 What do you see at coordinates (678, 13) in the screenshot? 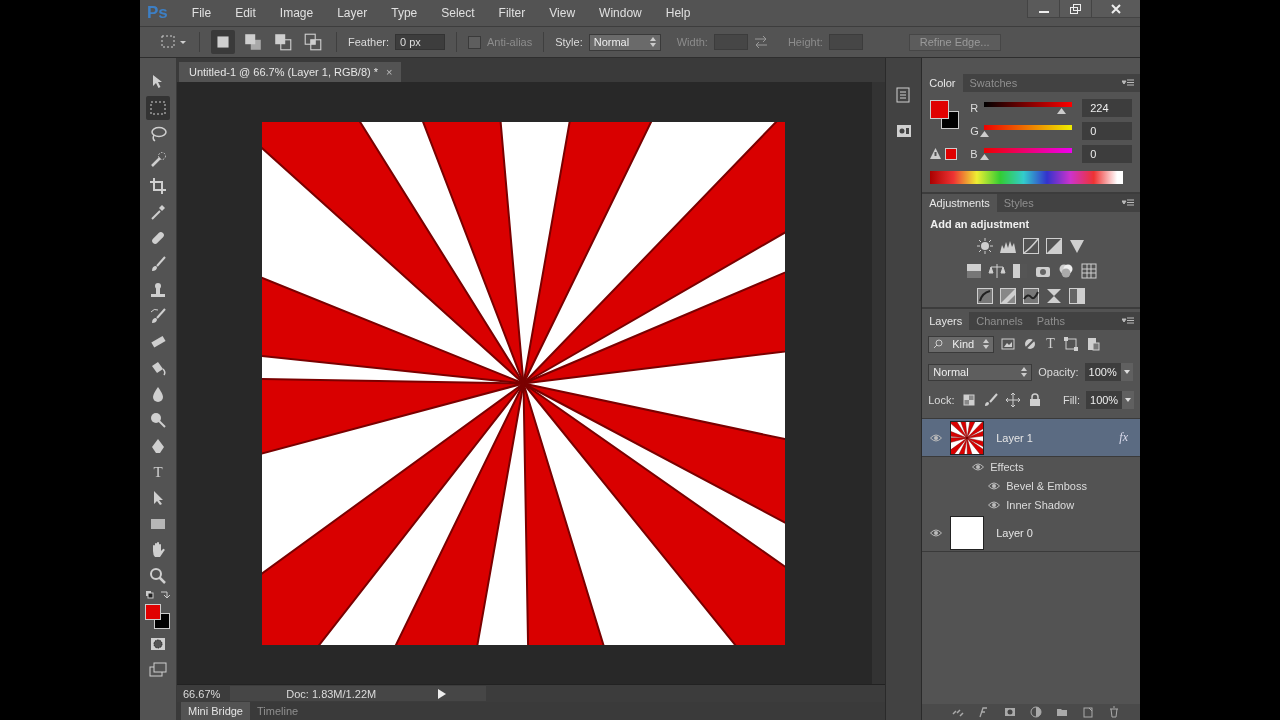
I see `menu-item: Help` at bounding box center [678, 13].